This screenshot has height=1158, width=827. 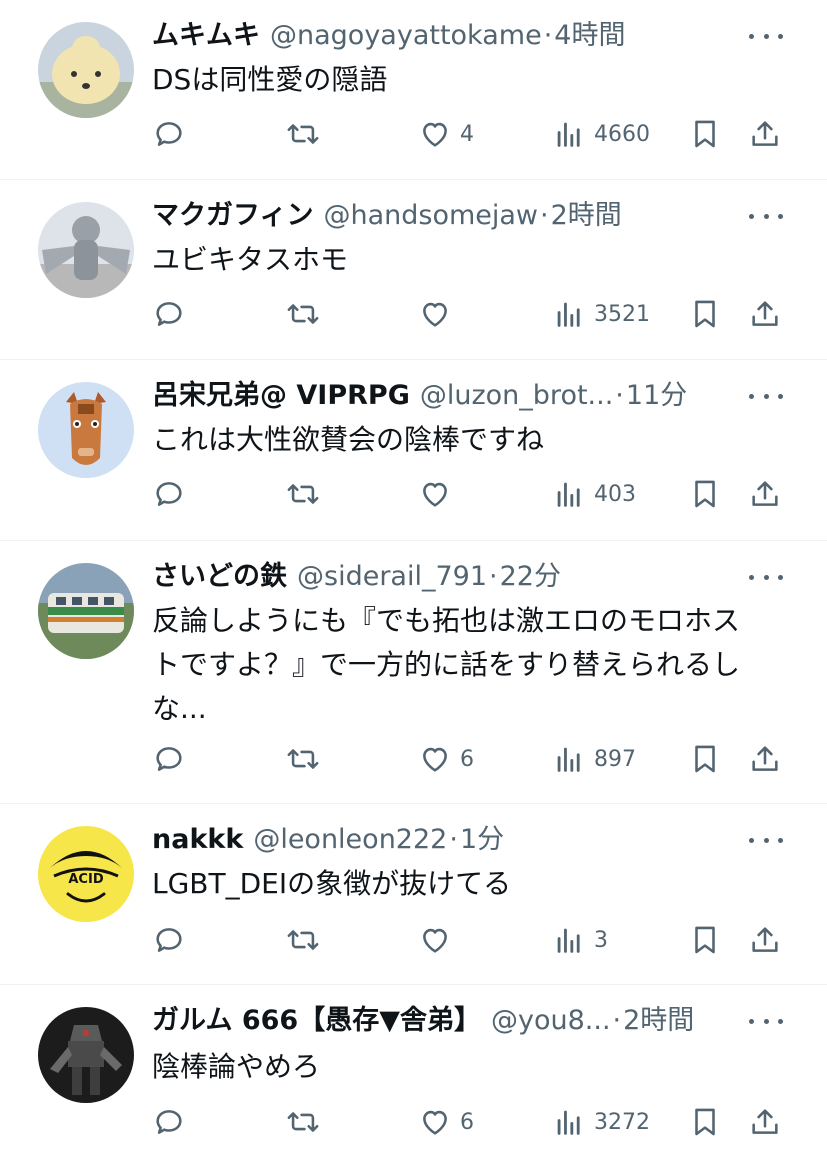 I want to click on timestamp: 11分, so click(x=656, y=396).